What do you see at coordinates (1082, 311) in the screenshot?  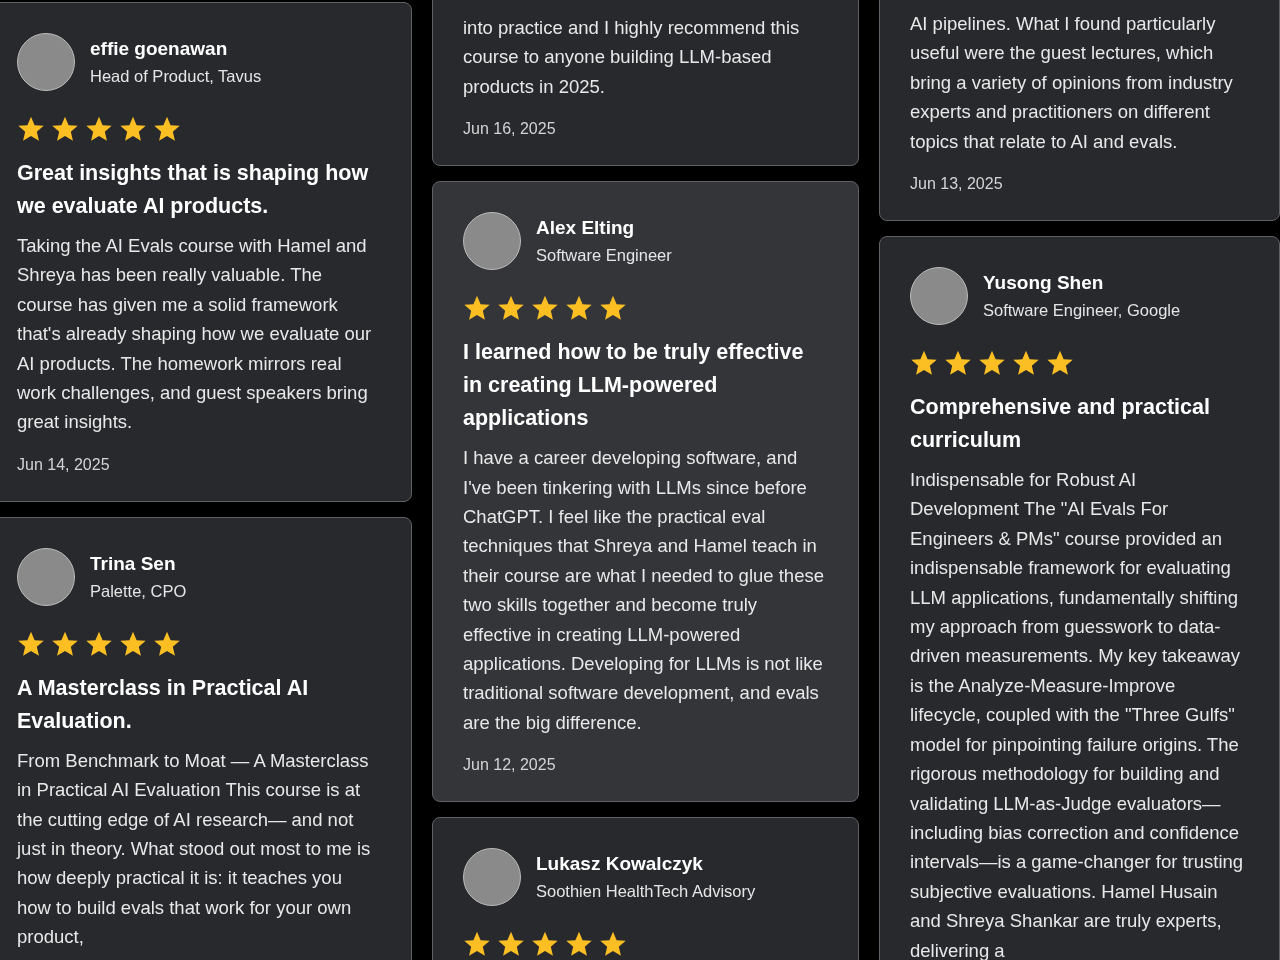 I see `reviewer-role: Software Engineer, Google` at bounding box center [1082, 311].